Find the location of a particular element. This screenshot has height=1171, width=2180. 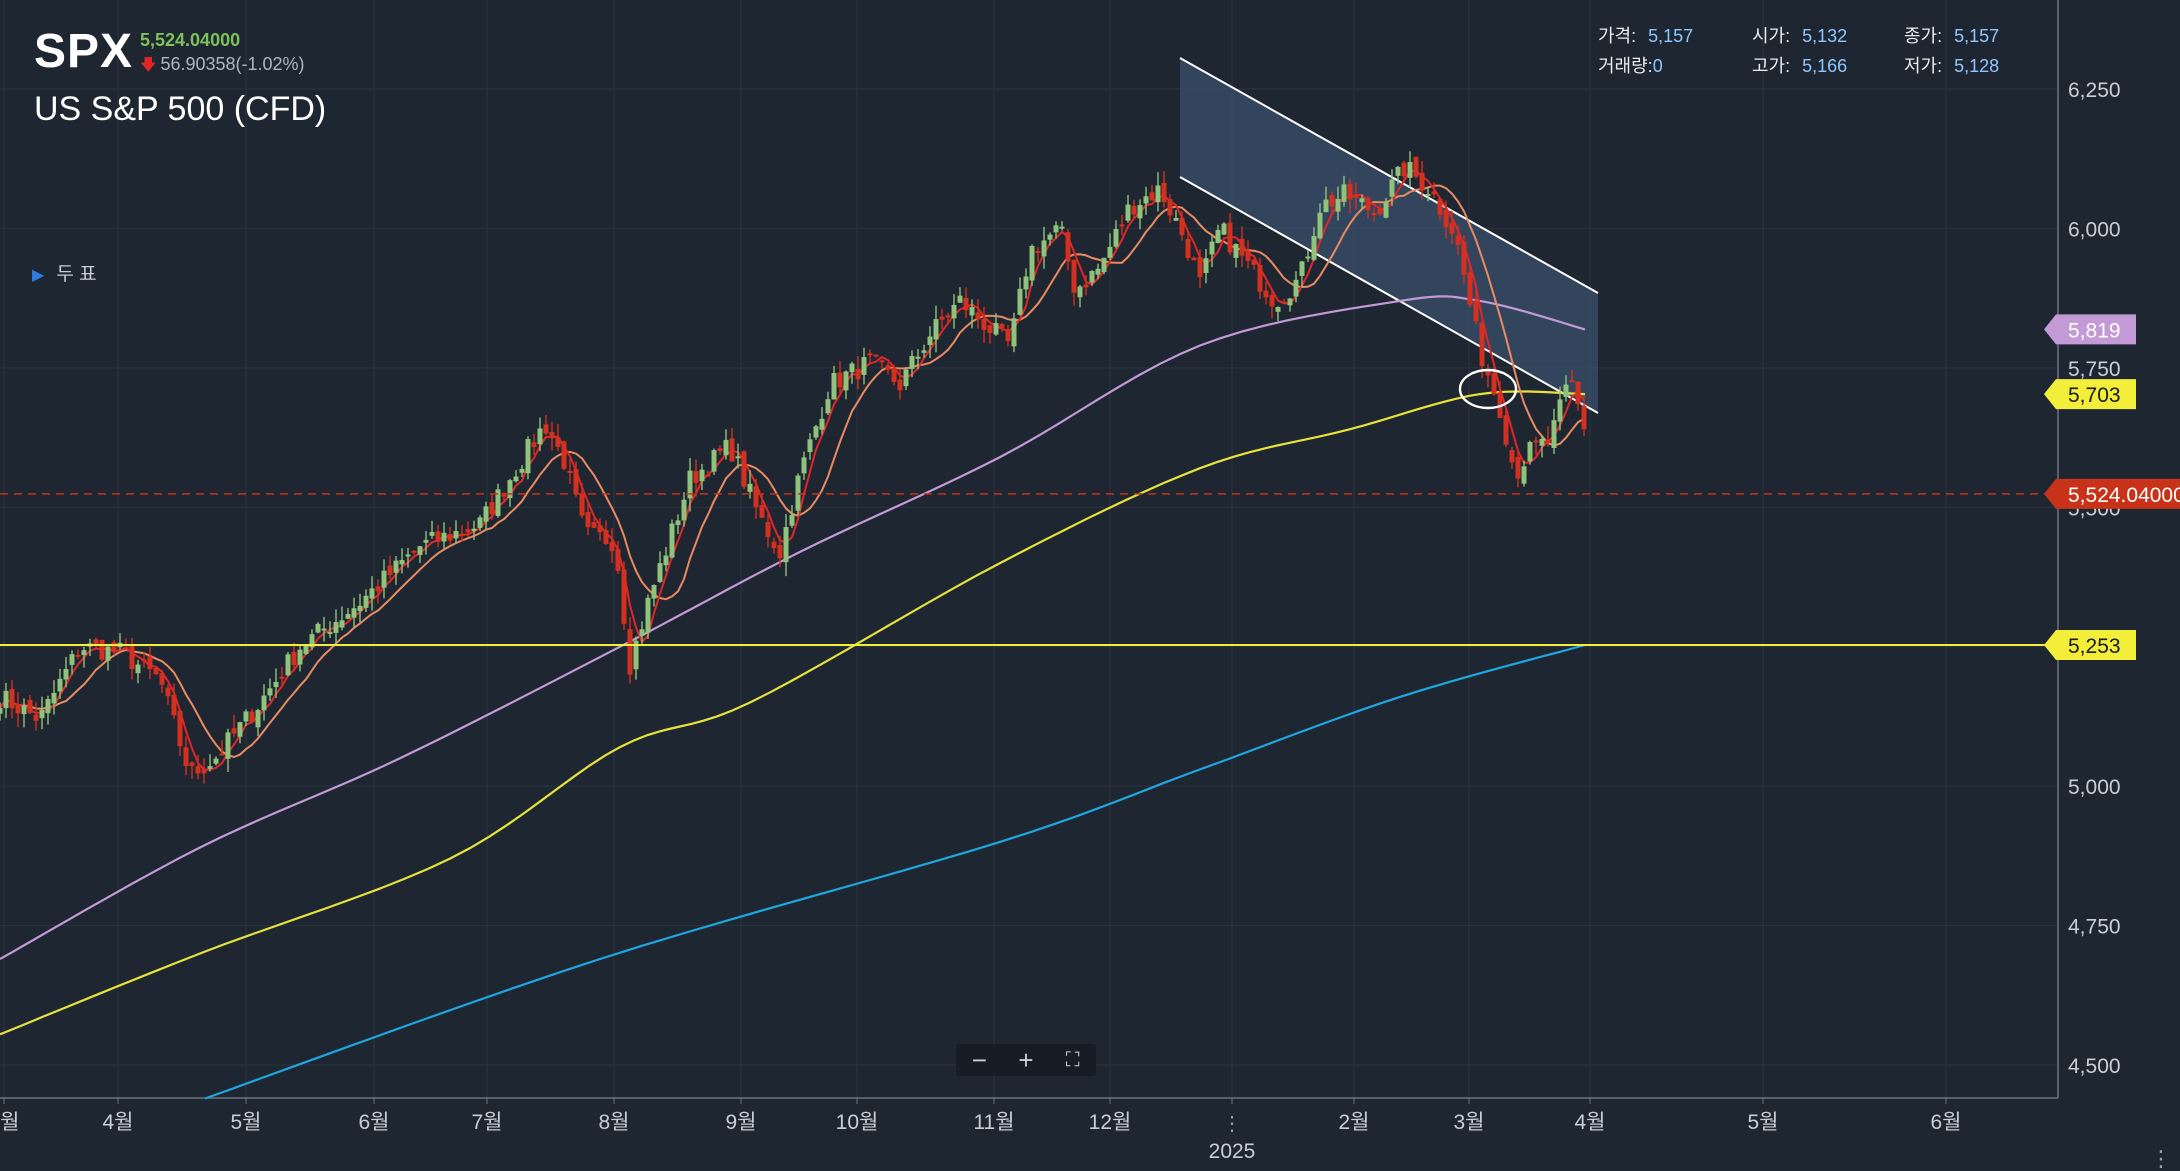

price-tag-label-2: 5,524.04000 is located at coordinates (2124, 495).